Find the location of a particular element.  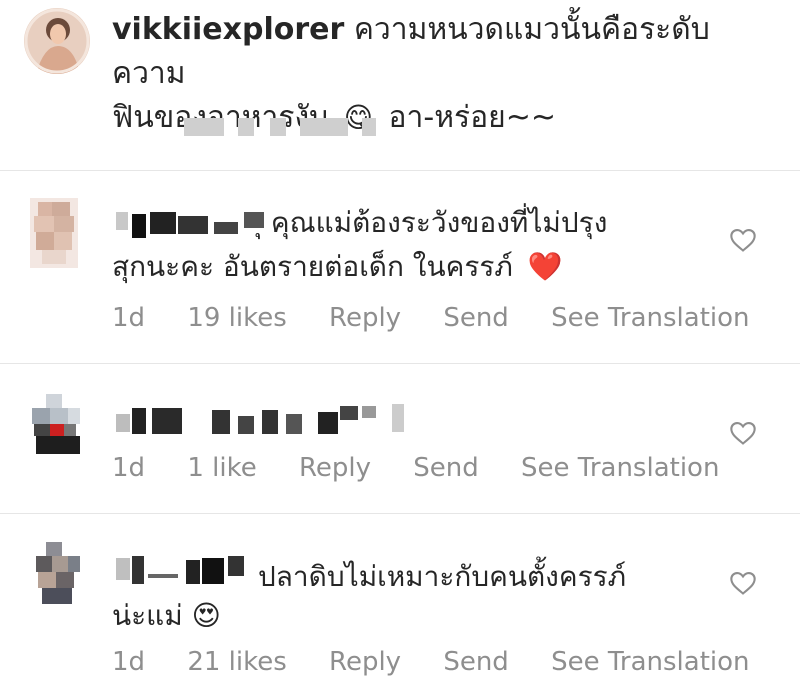

comment-meta: 1d 1 like Reply Send See Translation is located at coordinates (432, 468).